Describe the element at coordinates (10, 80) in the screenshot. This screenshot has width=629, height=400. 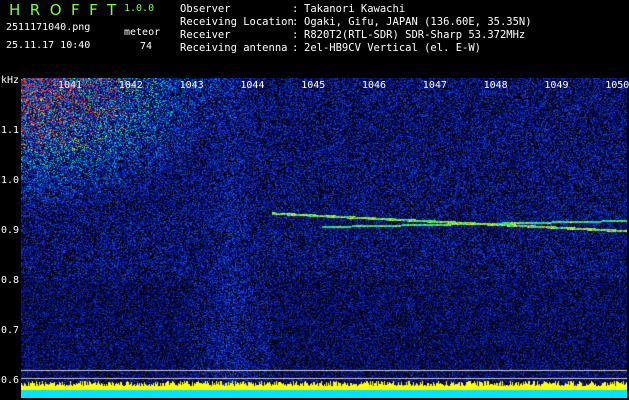
I see `y-axis-unit: kHz` at that location.